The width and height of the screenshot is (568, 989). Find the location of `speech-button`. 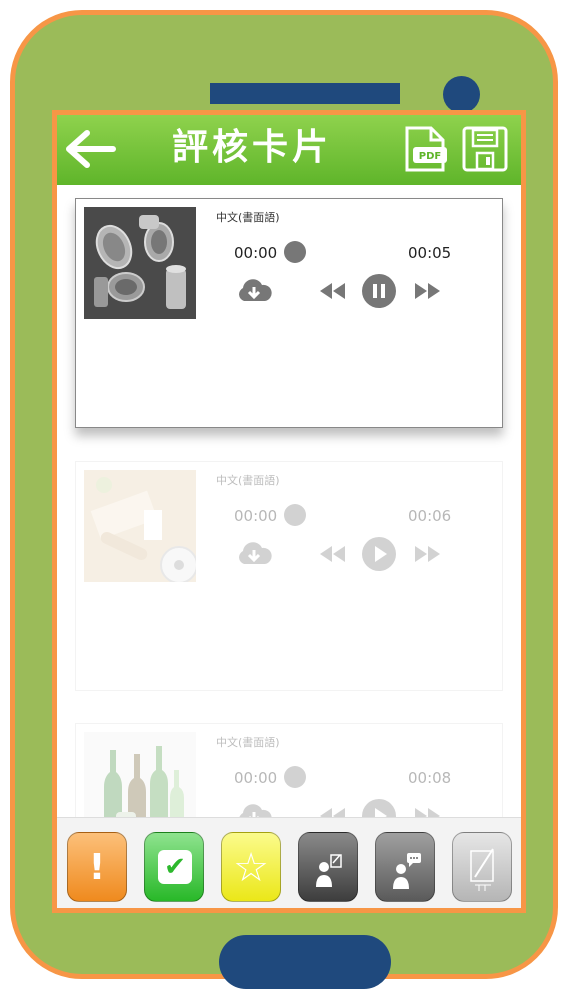

speech-button is located at coordinates (405, 867).